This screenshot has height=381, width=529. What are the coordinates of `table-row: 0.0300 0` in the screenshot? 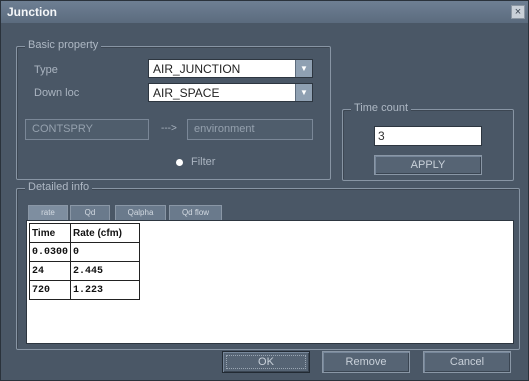 It's located at (84, 252).